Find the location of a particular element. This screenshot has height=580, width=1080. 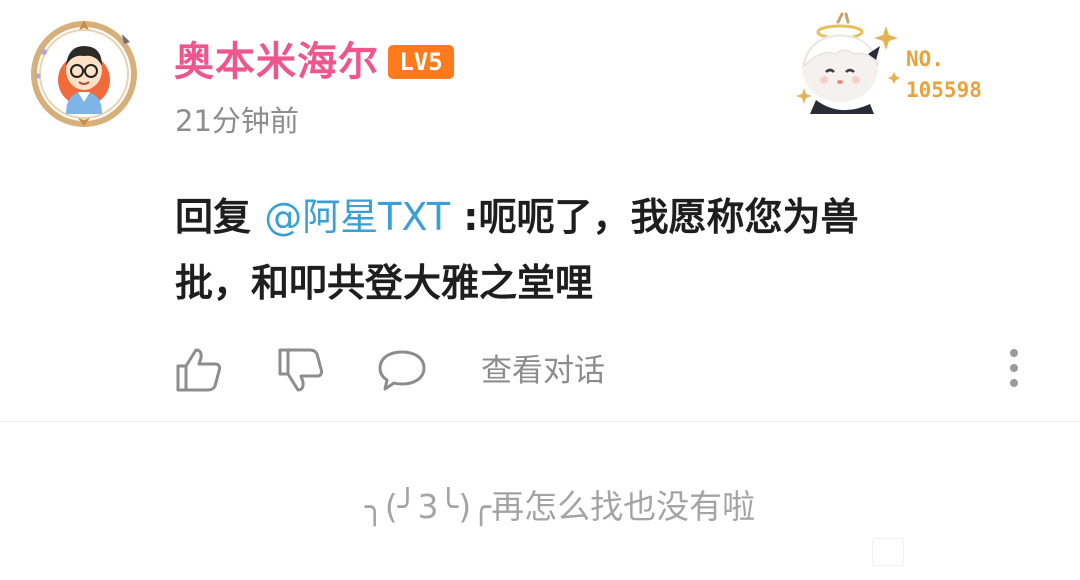

fan-number: 105598 is located at coordinates (944, 90).